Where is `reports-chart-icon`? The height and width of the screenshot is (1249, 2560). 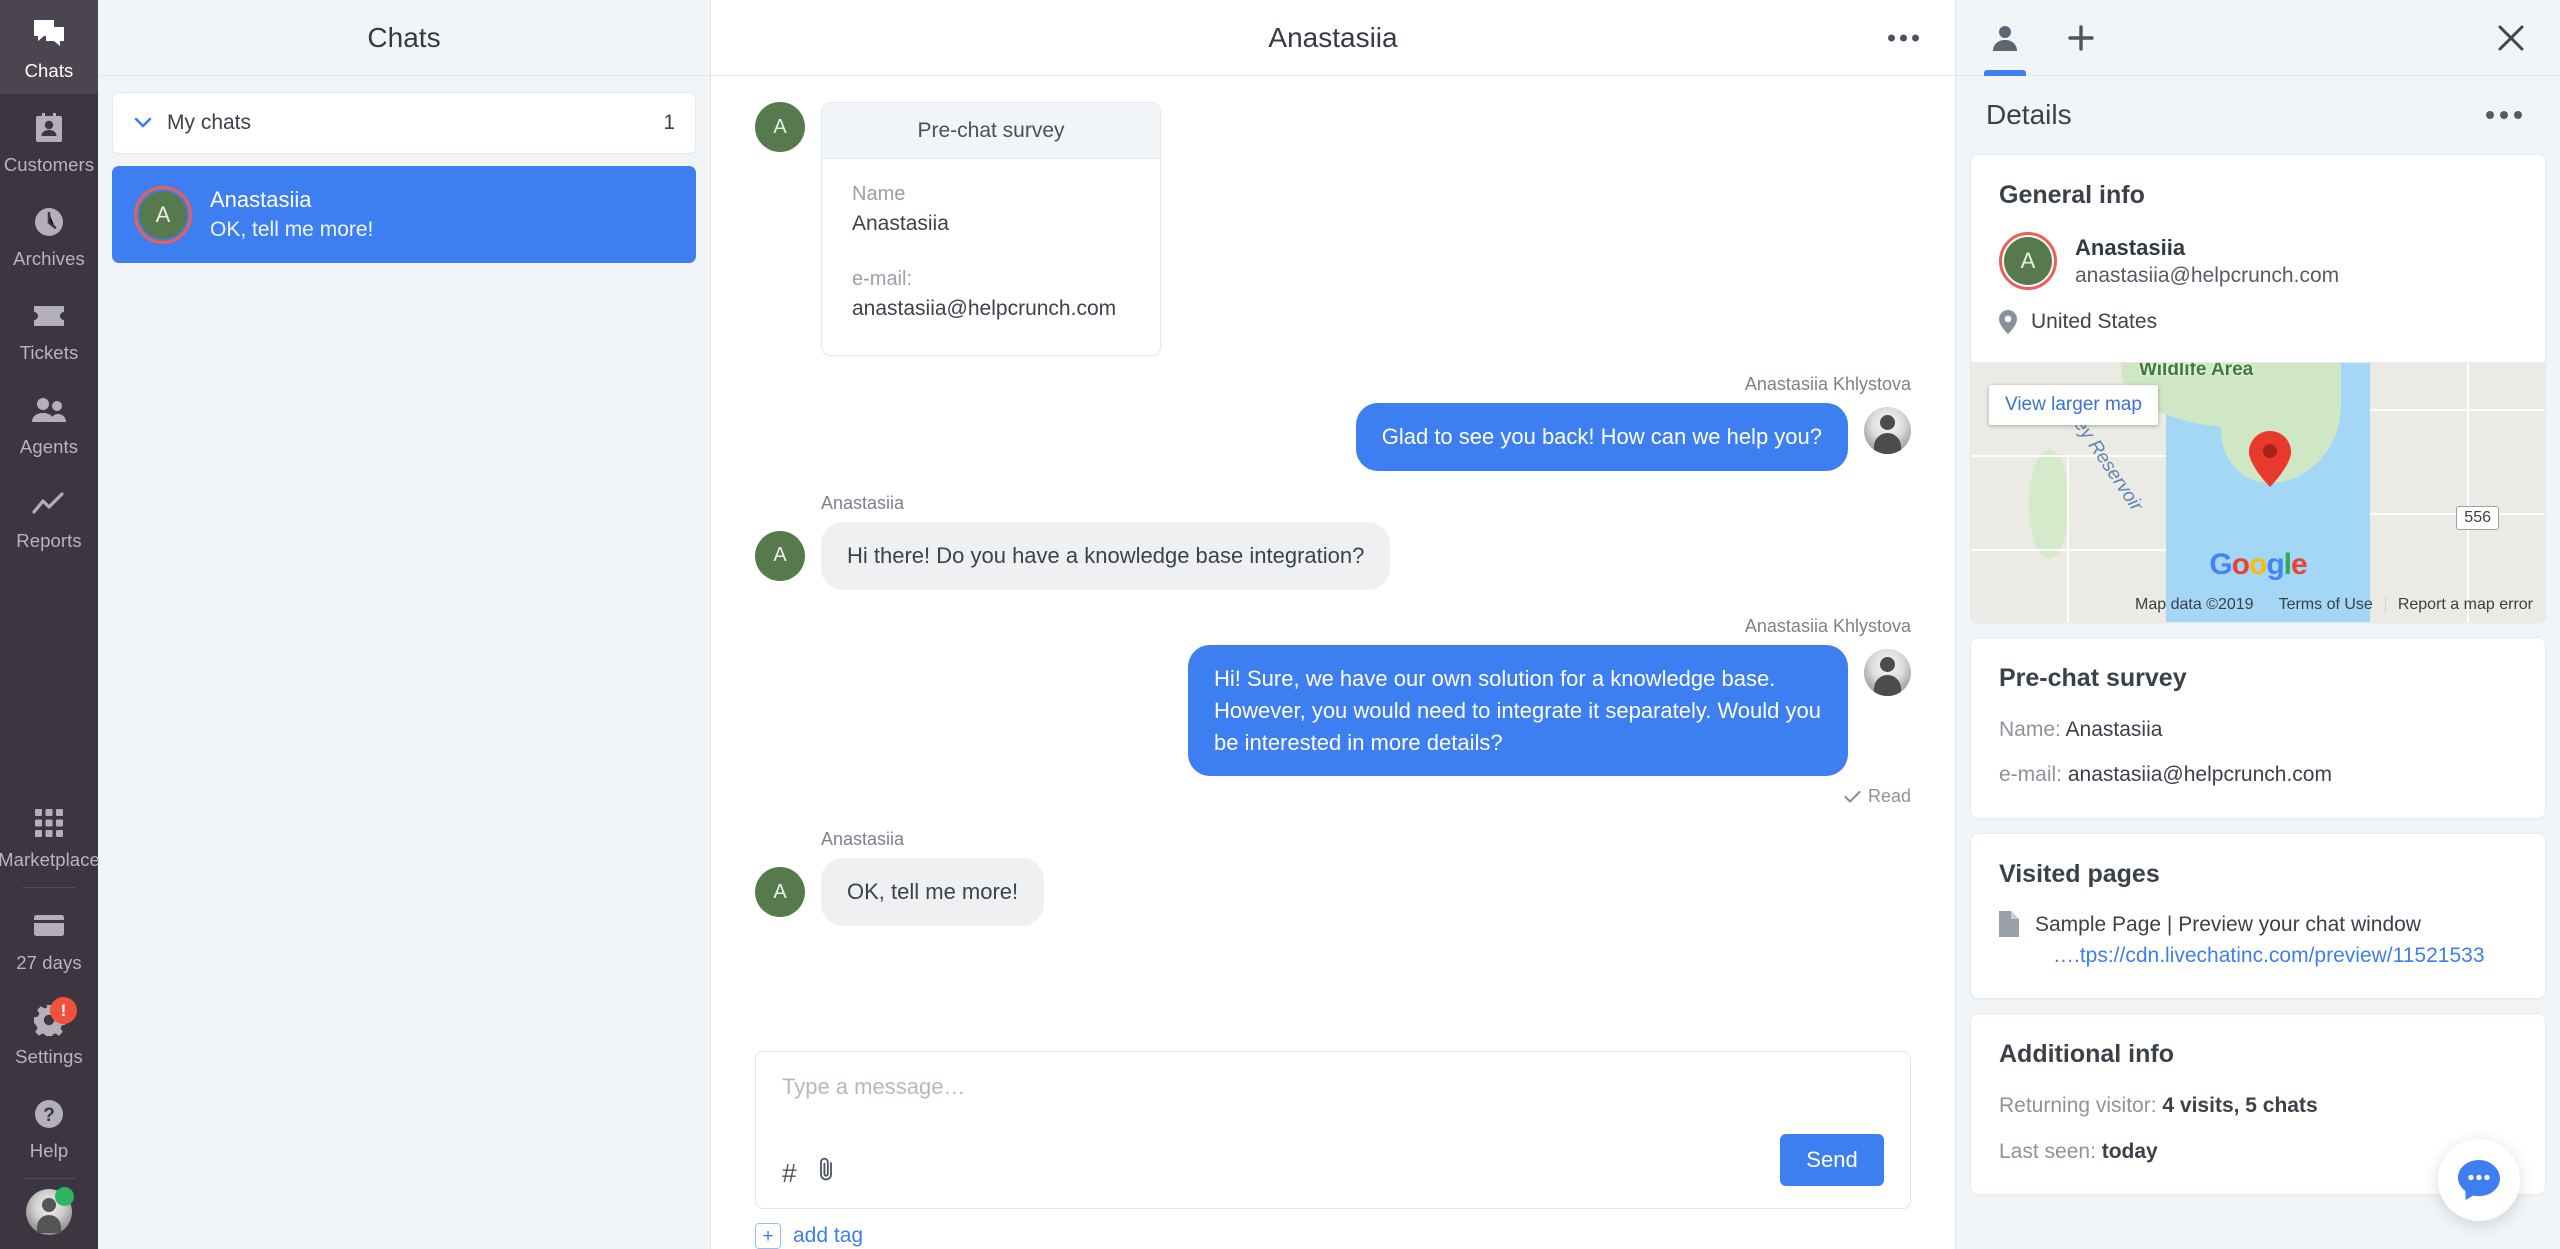
reports-chart-icon is located at coordinates (49, 504).